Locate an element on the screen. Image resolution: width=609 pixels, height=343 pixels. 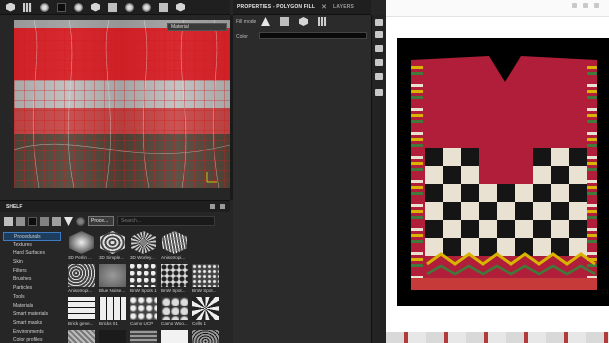
mesh-fill-icon is located at coordinates (303, 21).